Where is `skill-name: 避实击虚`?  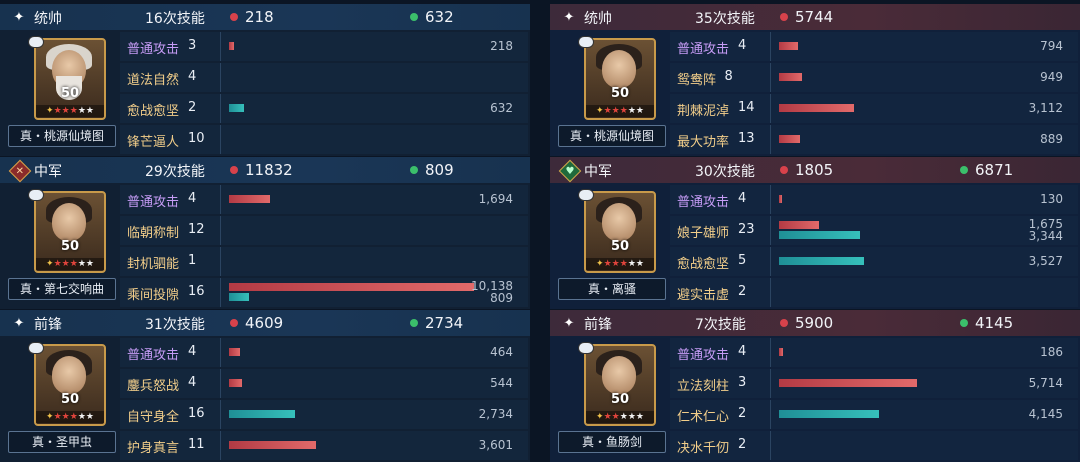 skill-name: 避实击虚 is located at coordinates (703, 293).